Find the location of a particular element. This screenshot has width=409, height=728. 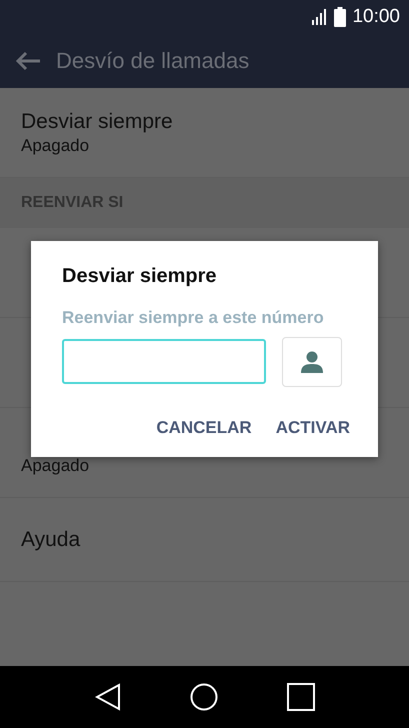

person-icon is located at coordinates (312, 361).